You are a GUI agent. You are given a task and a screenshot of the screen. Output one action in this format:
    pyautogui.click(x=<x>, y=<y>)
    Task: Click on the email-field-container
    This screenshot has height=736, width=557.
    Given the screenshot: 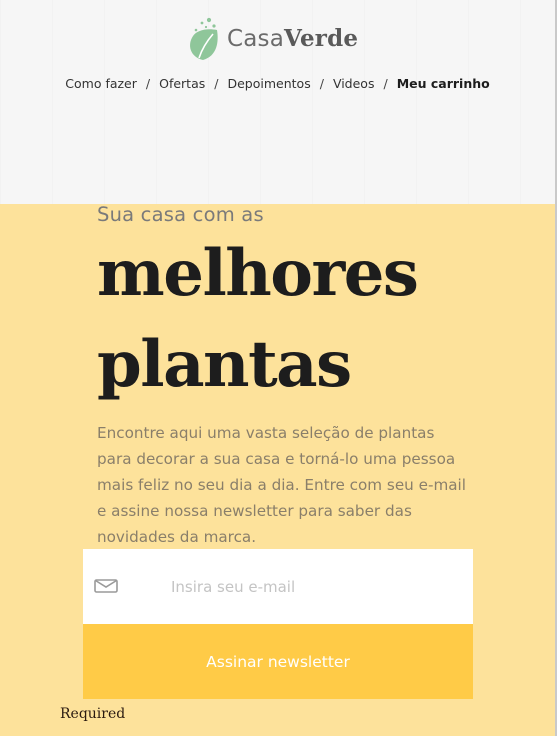 What is the action you would take?
    pyautogui.click(x=278, y=586)
    